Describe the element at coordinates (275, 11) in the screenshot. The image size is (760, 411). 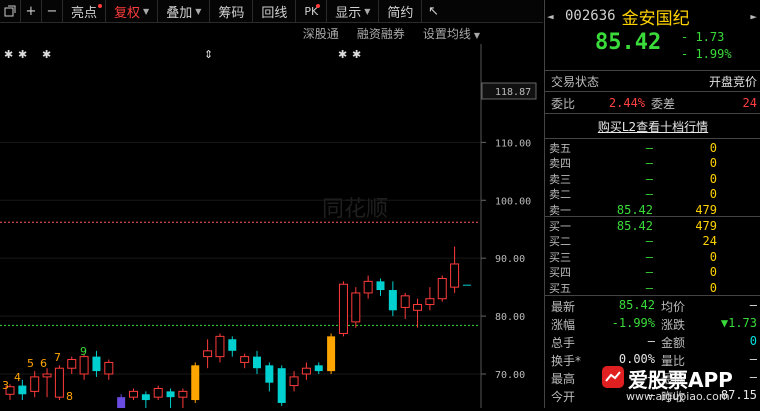
I see `huixian-button: 回线` at that location.